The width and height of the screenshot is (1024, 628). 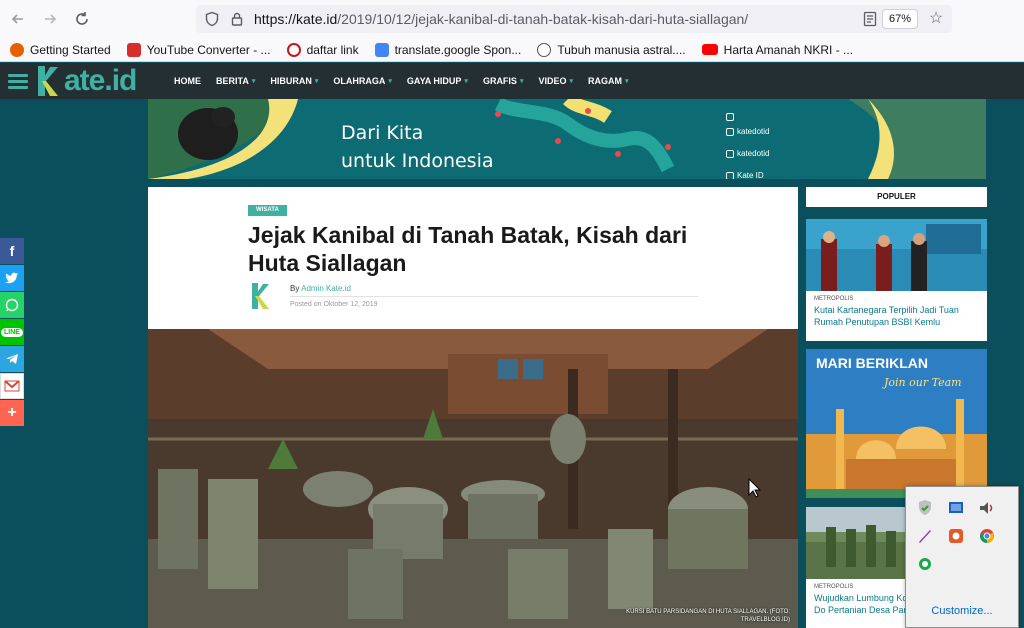 What do you see at coordinates (555, 81) in the screenshot?
I see `menu-video: VIDEO ▾` at bounding box center [555, 81].